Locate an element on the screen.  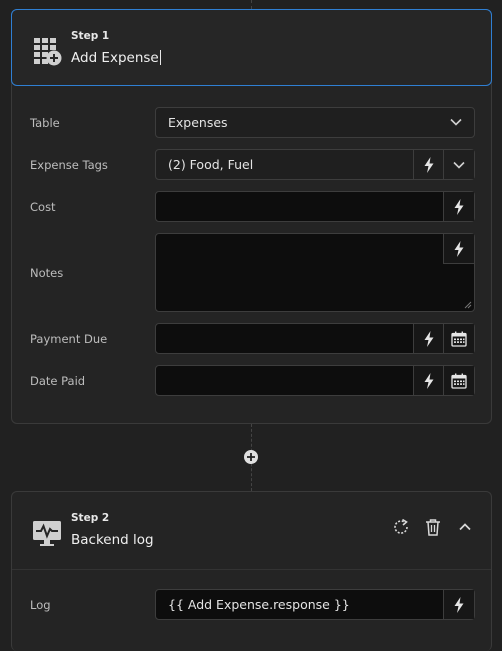
resize-handle-icon is located at coordinates (468, 305).